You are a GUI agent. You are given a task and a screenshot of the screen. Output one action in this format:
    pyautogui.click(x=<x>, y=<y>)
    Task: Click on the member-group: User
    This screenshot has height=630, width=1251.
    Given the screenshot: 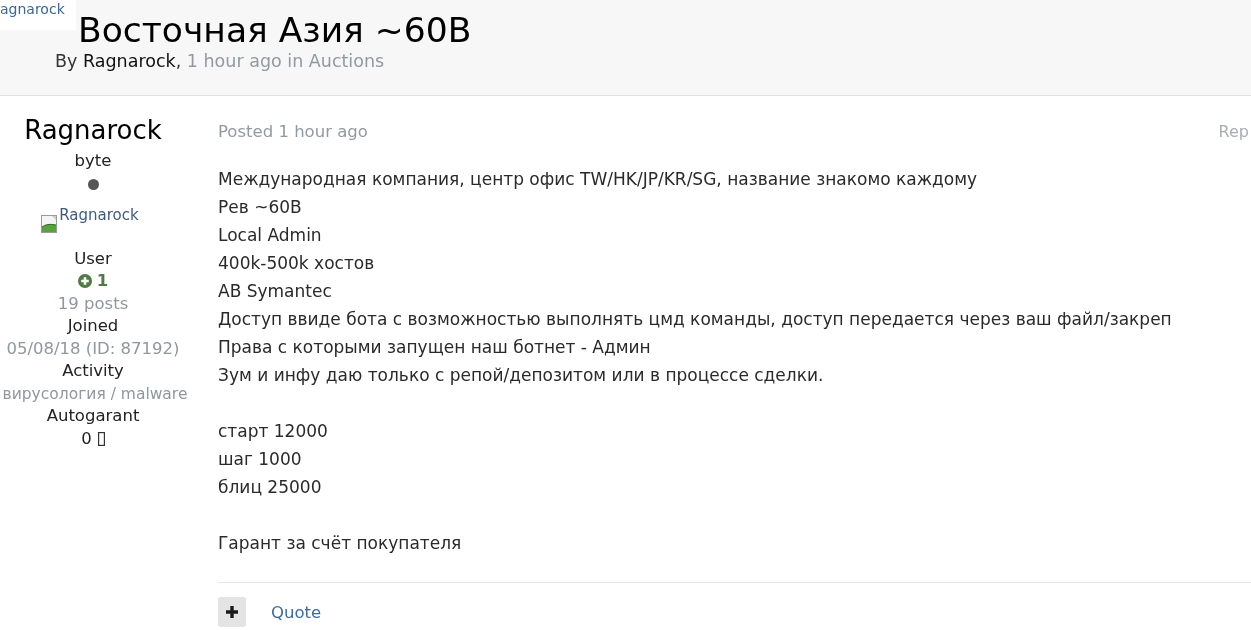 What is the action you would take?
    pyautogui.click(x=93, y=258)
    